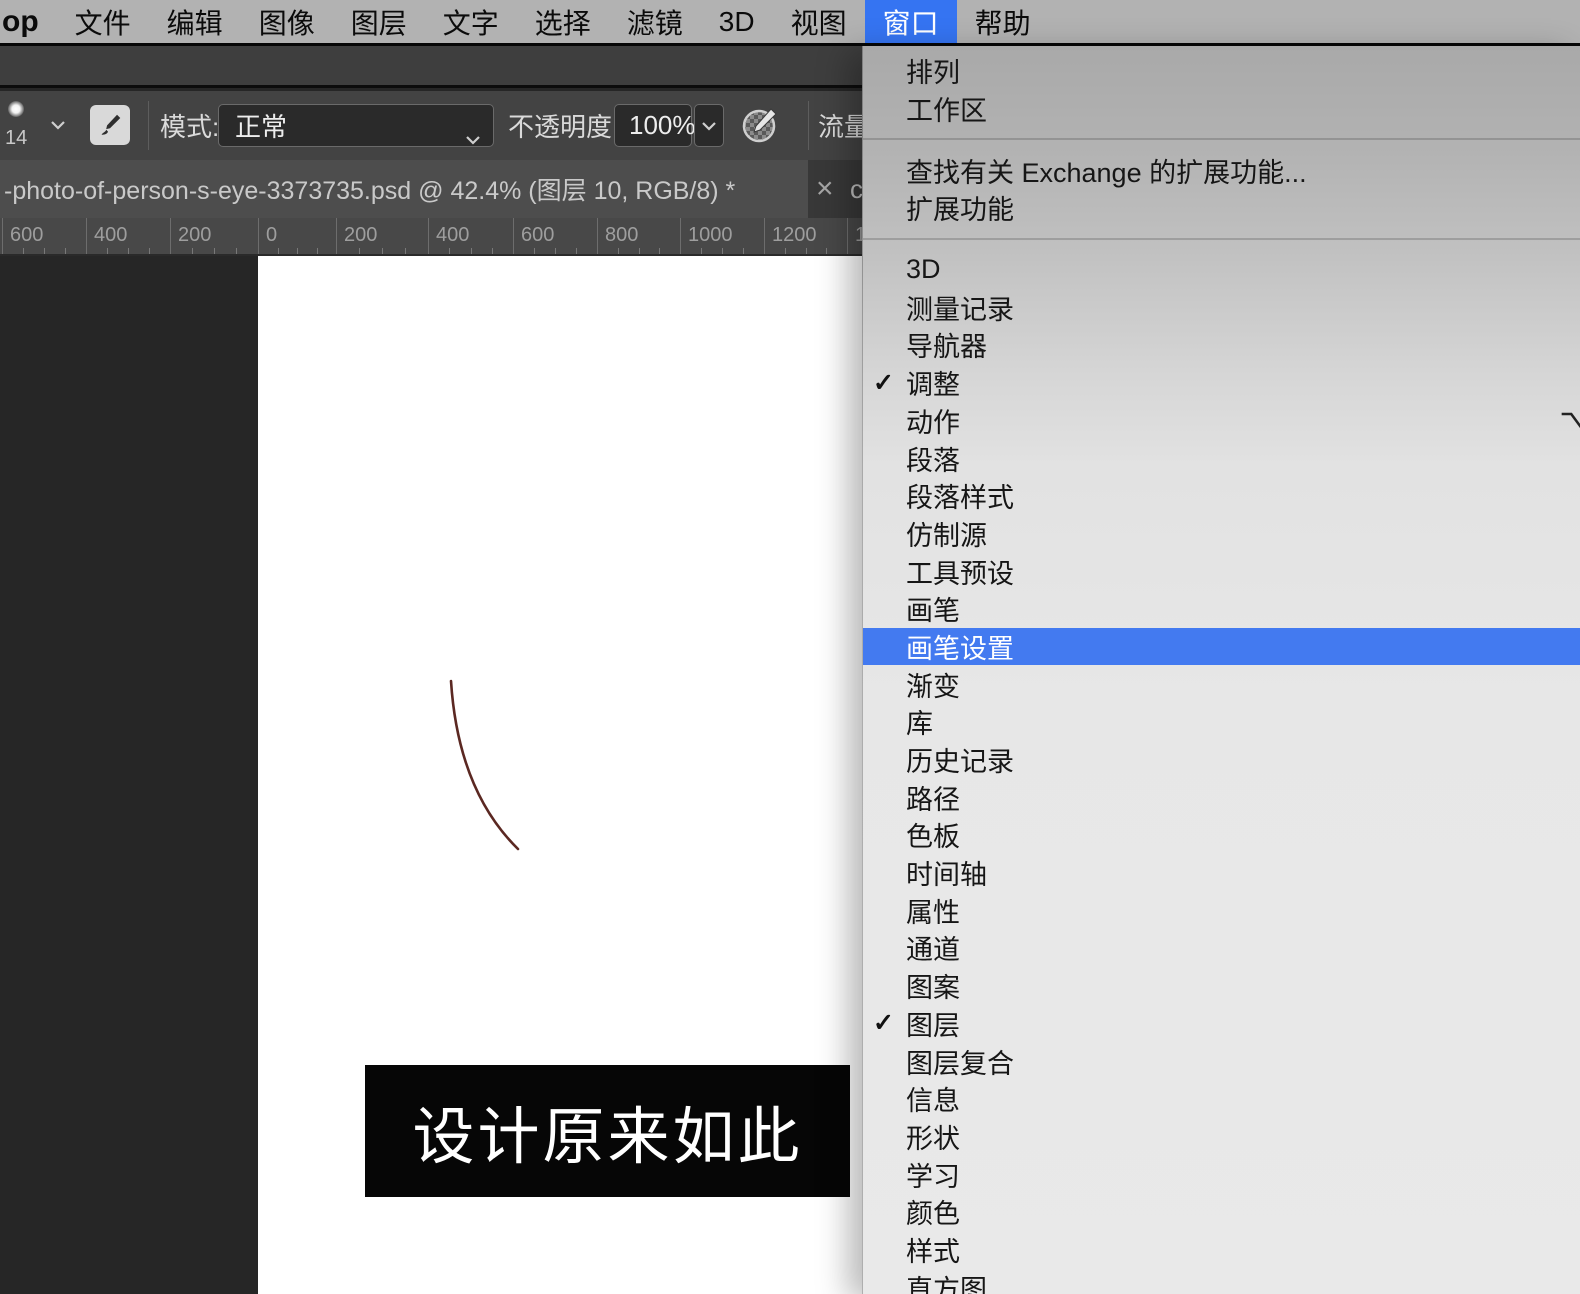  I want to click on menubar-item-photoshop: op, so click(28, 21).